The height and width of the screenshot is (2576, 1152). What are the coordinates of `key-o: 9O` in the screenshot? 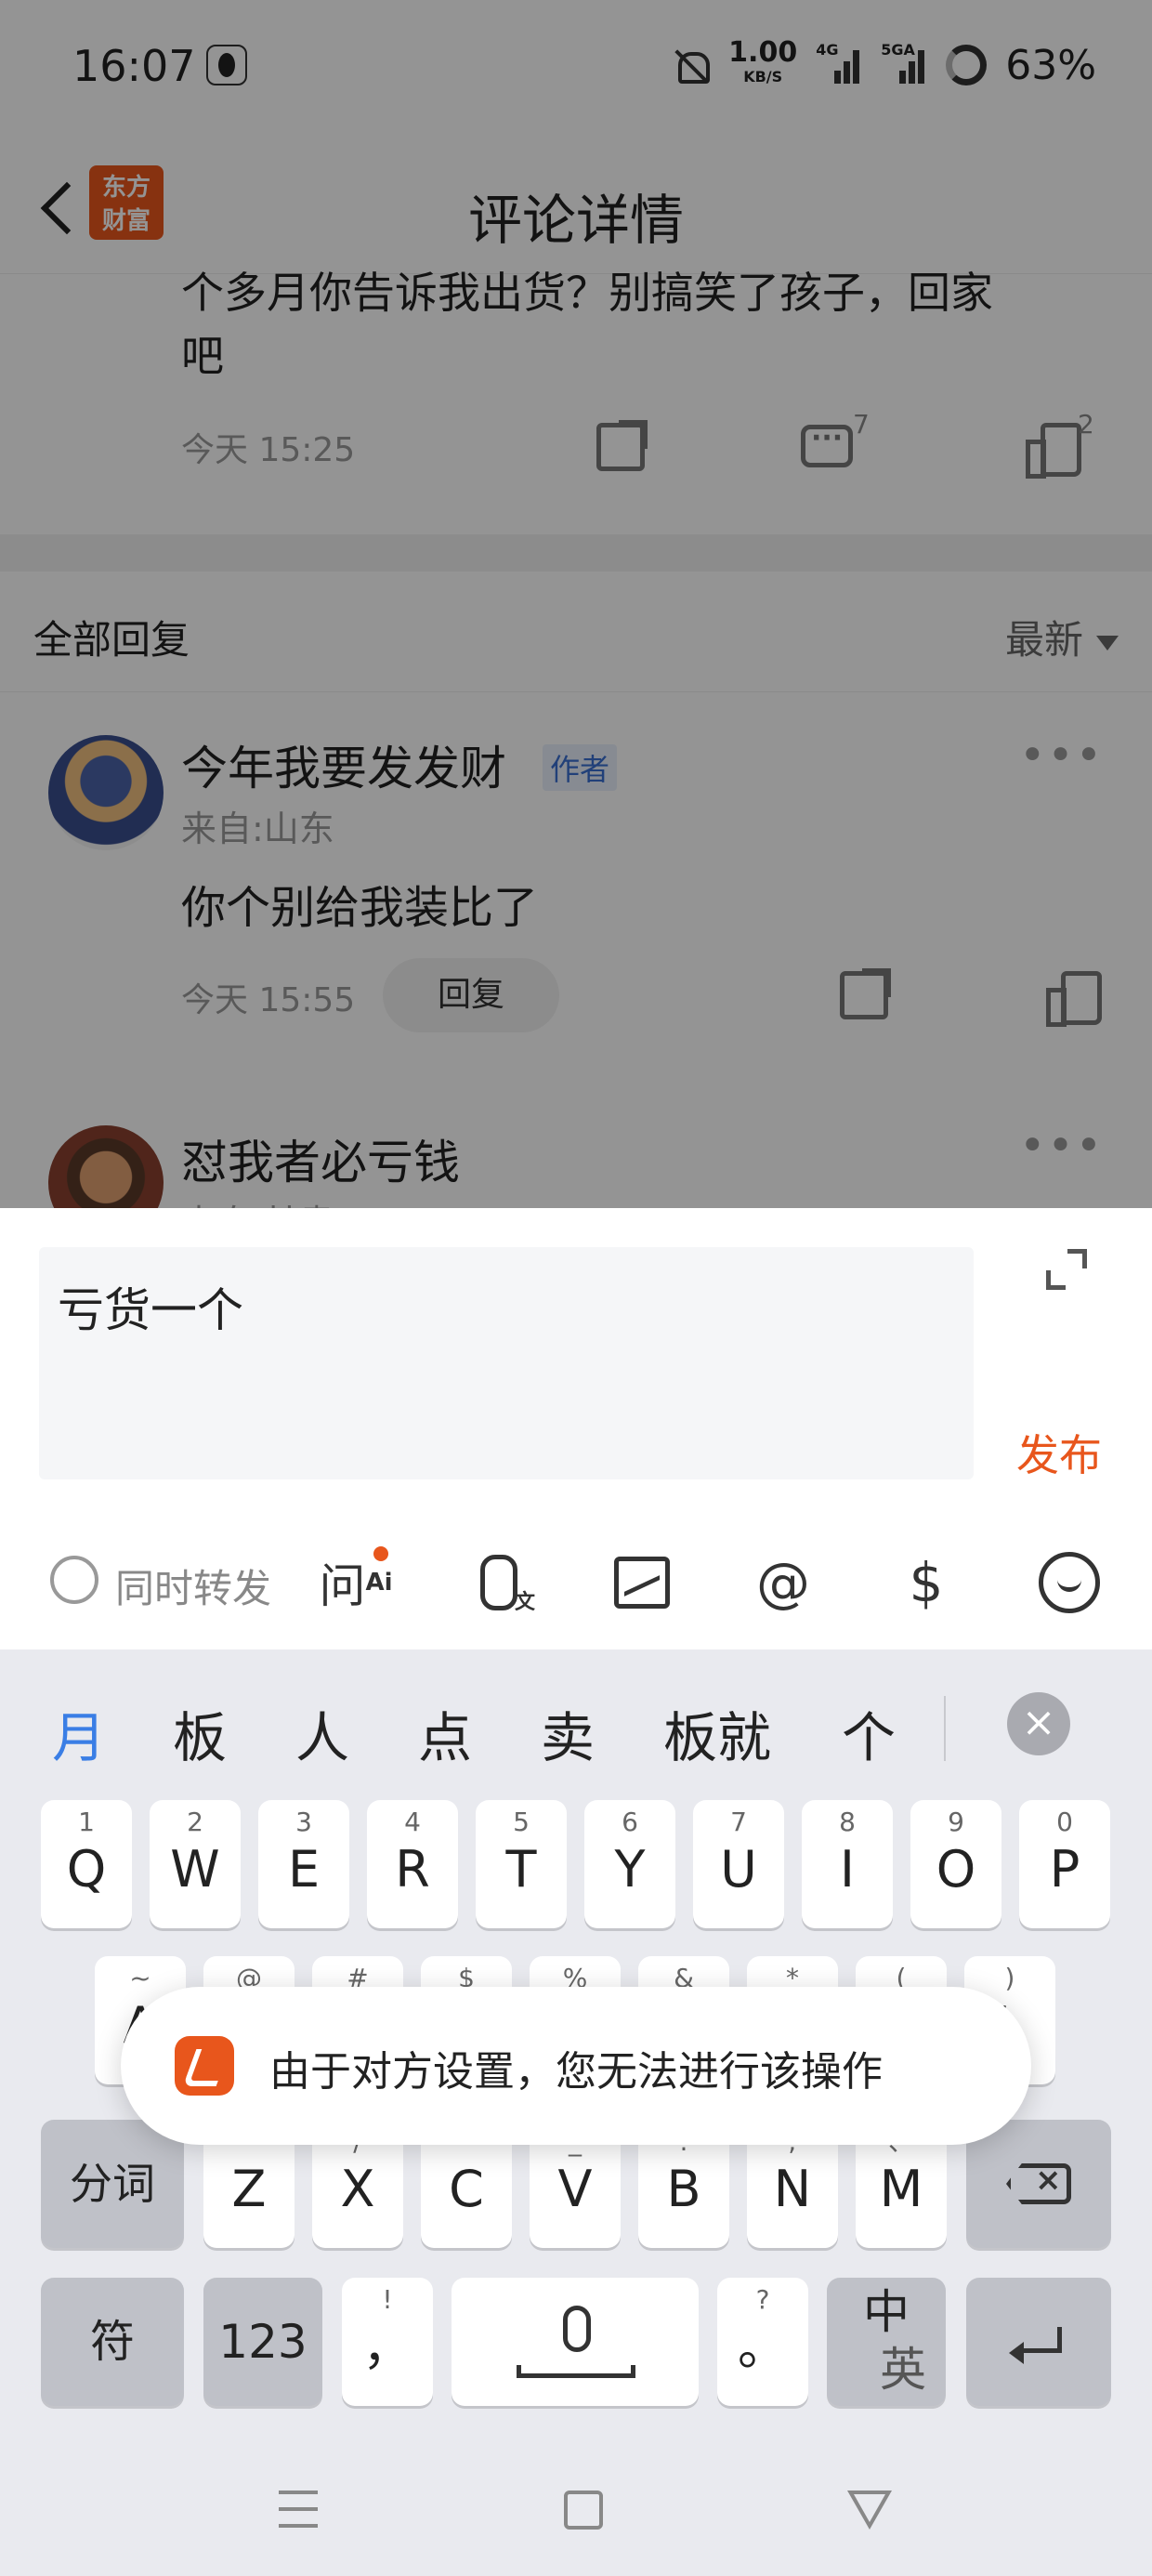 It's located at (955, 1864).